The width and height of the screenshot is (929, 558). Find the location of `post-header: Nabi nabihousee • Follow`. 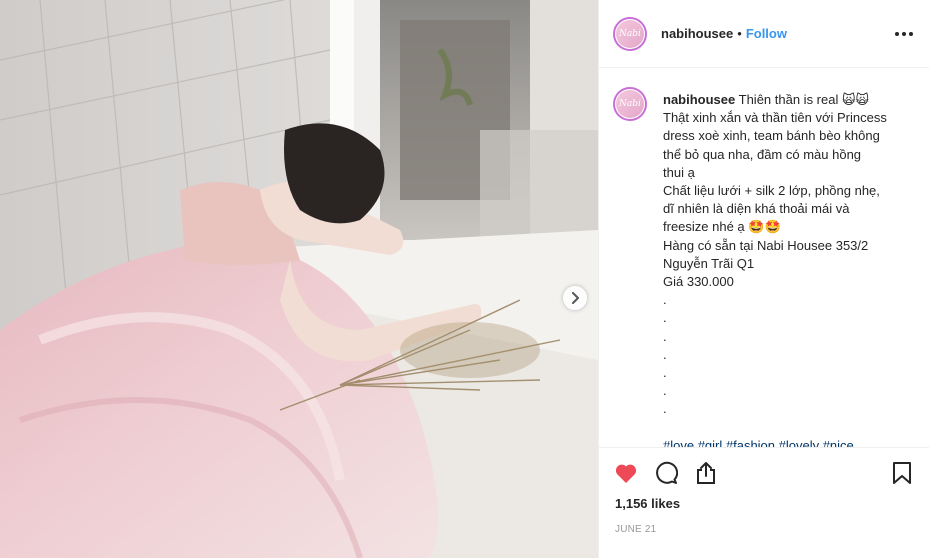

post-header: Nabi nabihousee • Follow is located at coordinates (764, 34).